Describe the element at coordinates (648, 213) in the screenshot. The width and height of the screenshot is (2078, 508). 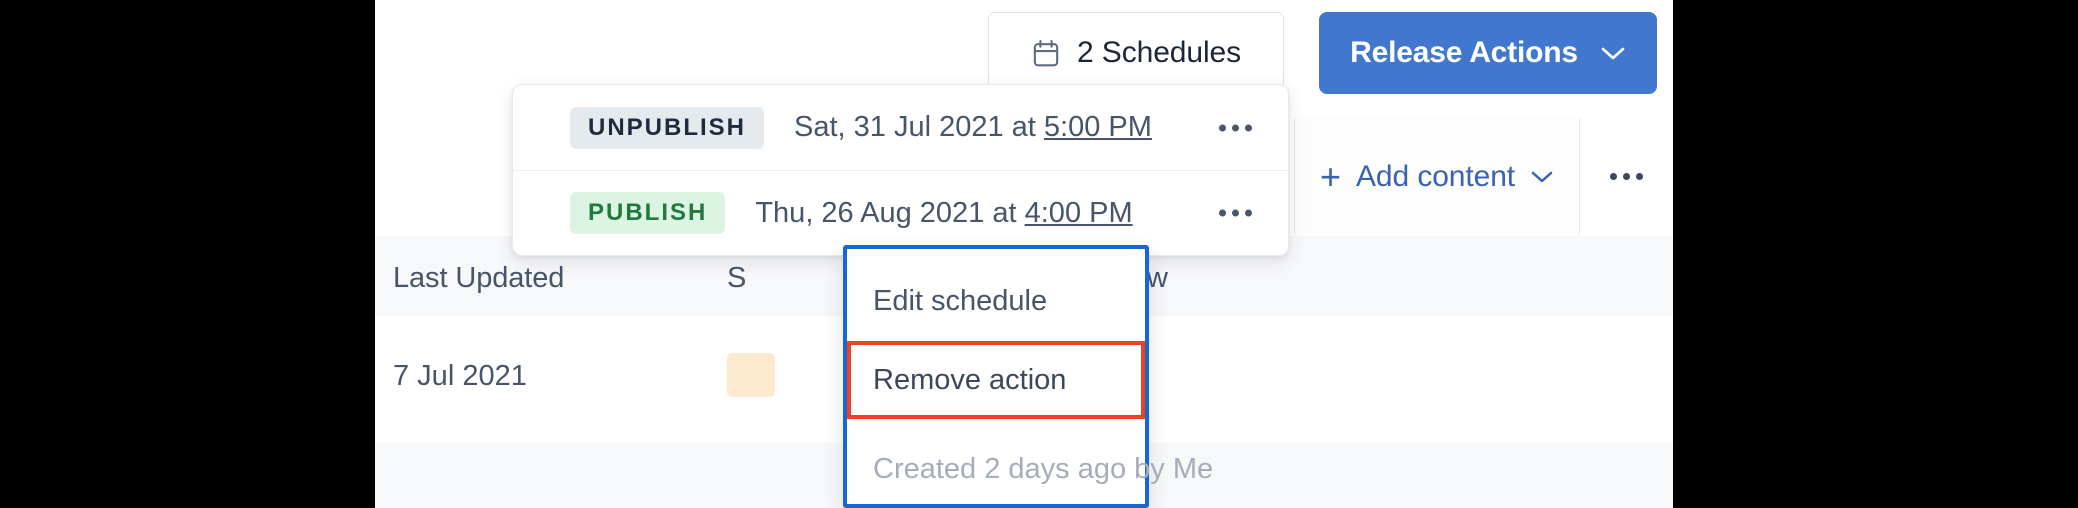
I see `schedule-badge-publish: PUBLISH` at that location.